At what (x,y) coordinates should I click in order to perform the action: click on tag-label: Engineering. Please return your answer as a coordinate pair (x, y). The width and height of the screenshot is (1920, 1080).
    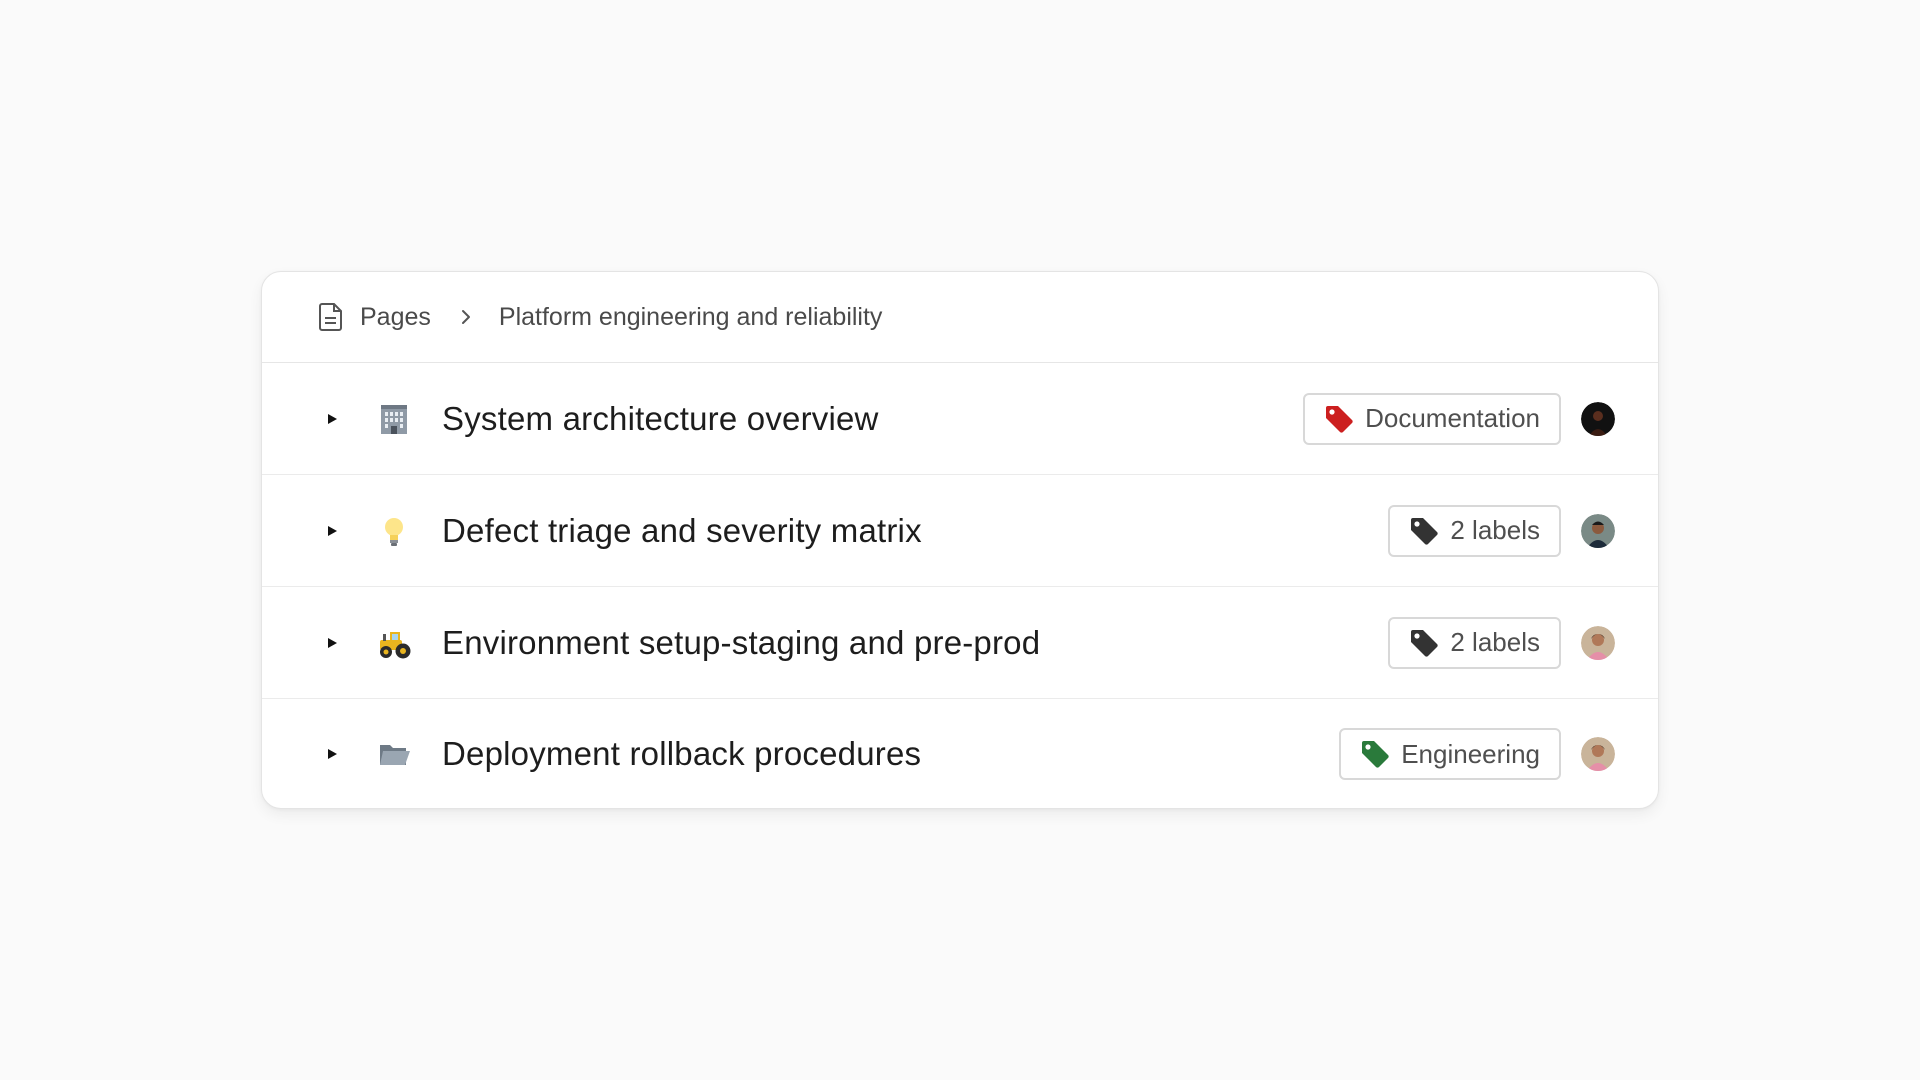
    Looking at the image, I should click on (1470, 753).